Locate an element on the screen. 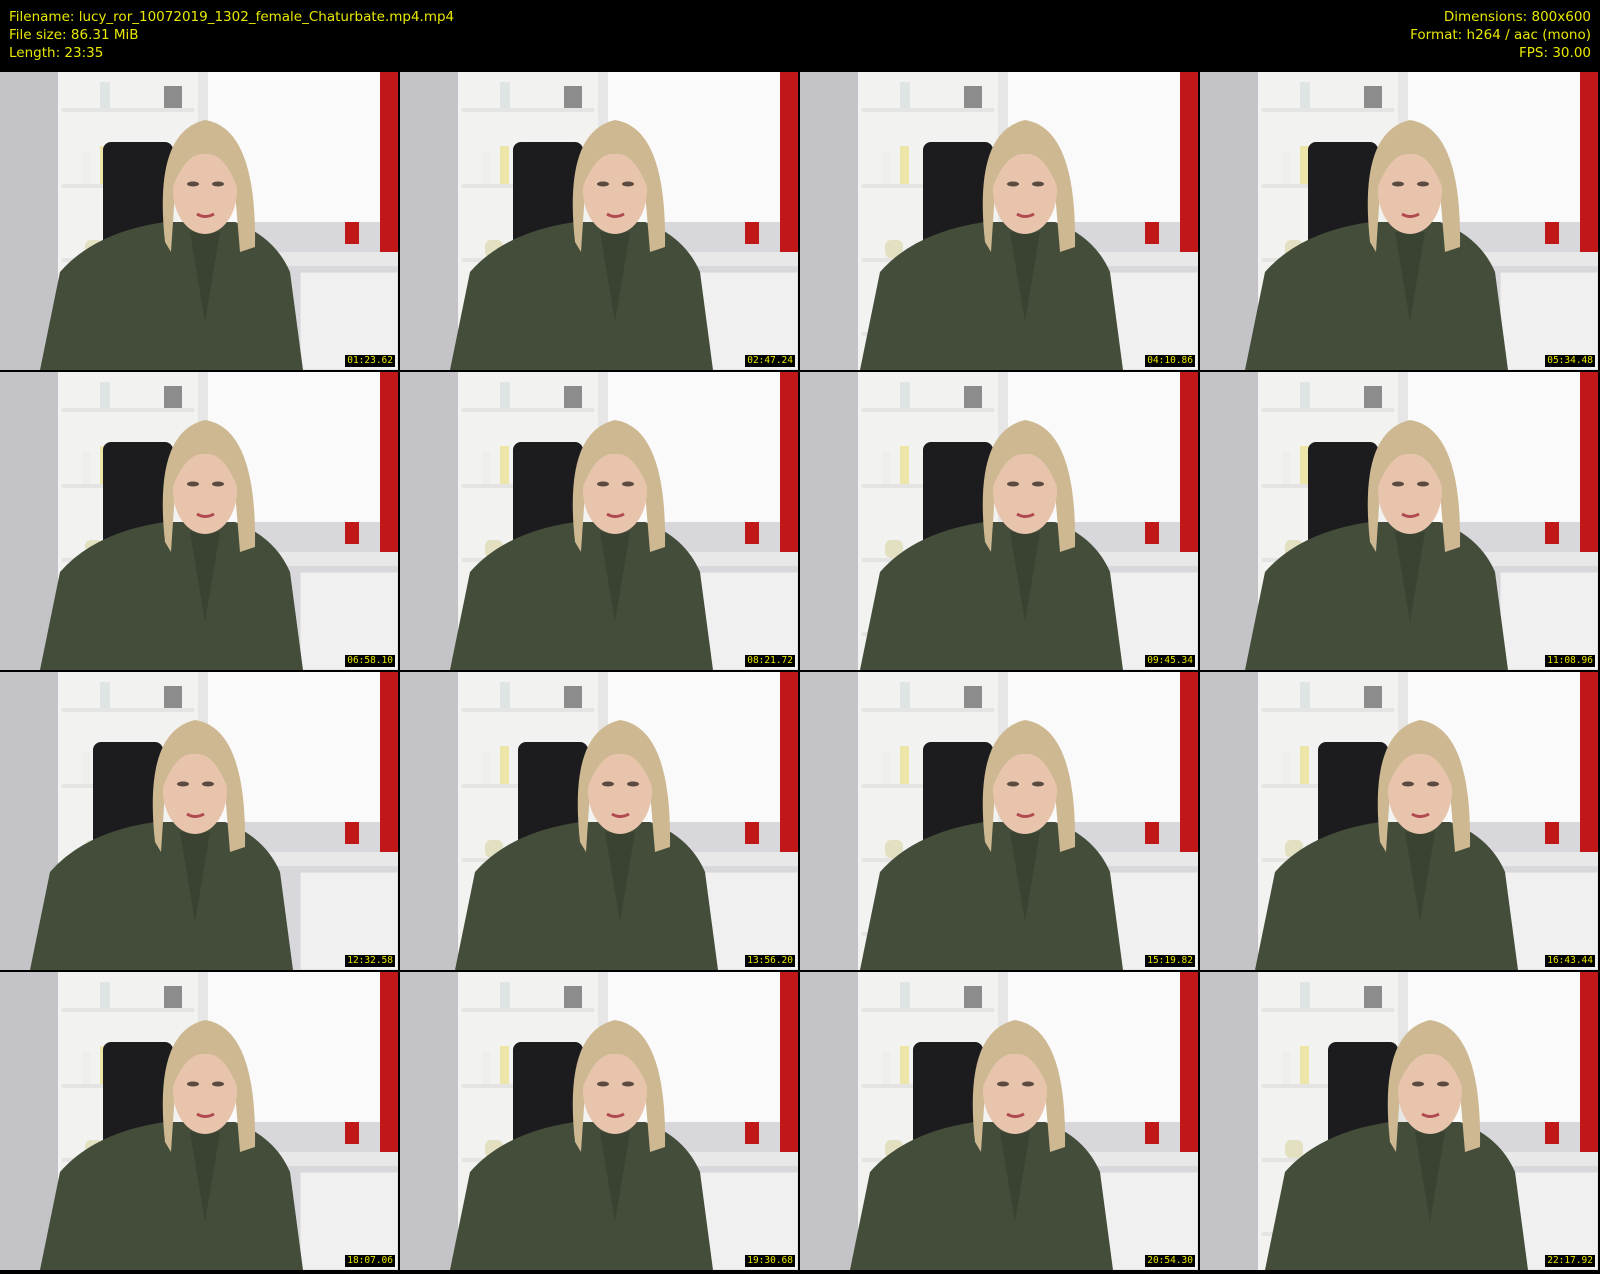 Image resolution: width=1600 pixels, height=1274 pixels. frame-timestamp: 13:56.20 is located at coordinates (770, 961).